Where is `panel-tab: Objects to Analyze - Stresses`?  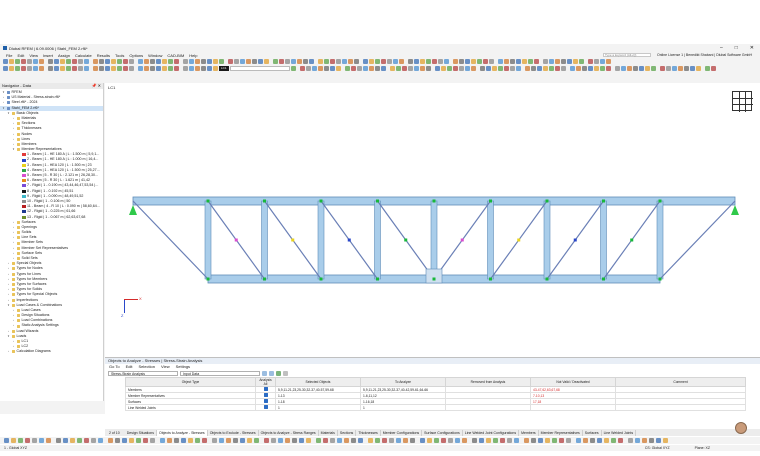 panel-tab: Objects to Analyze - Stresses is located at coordinates (182, 432).